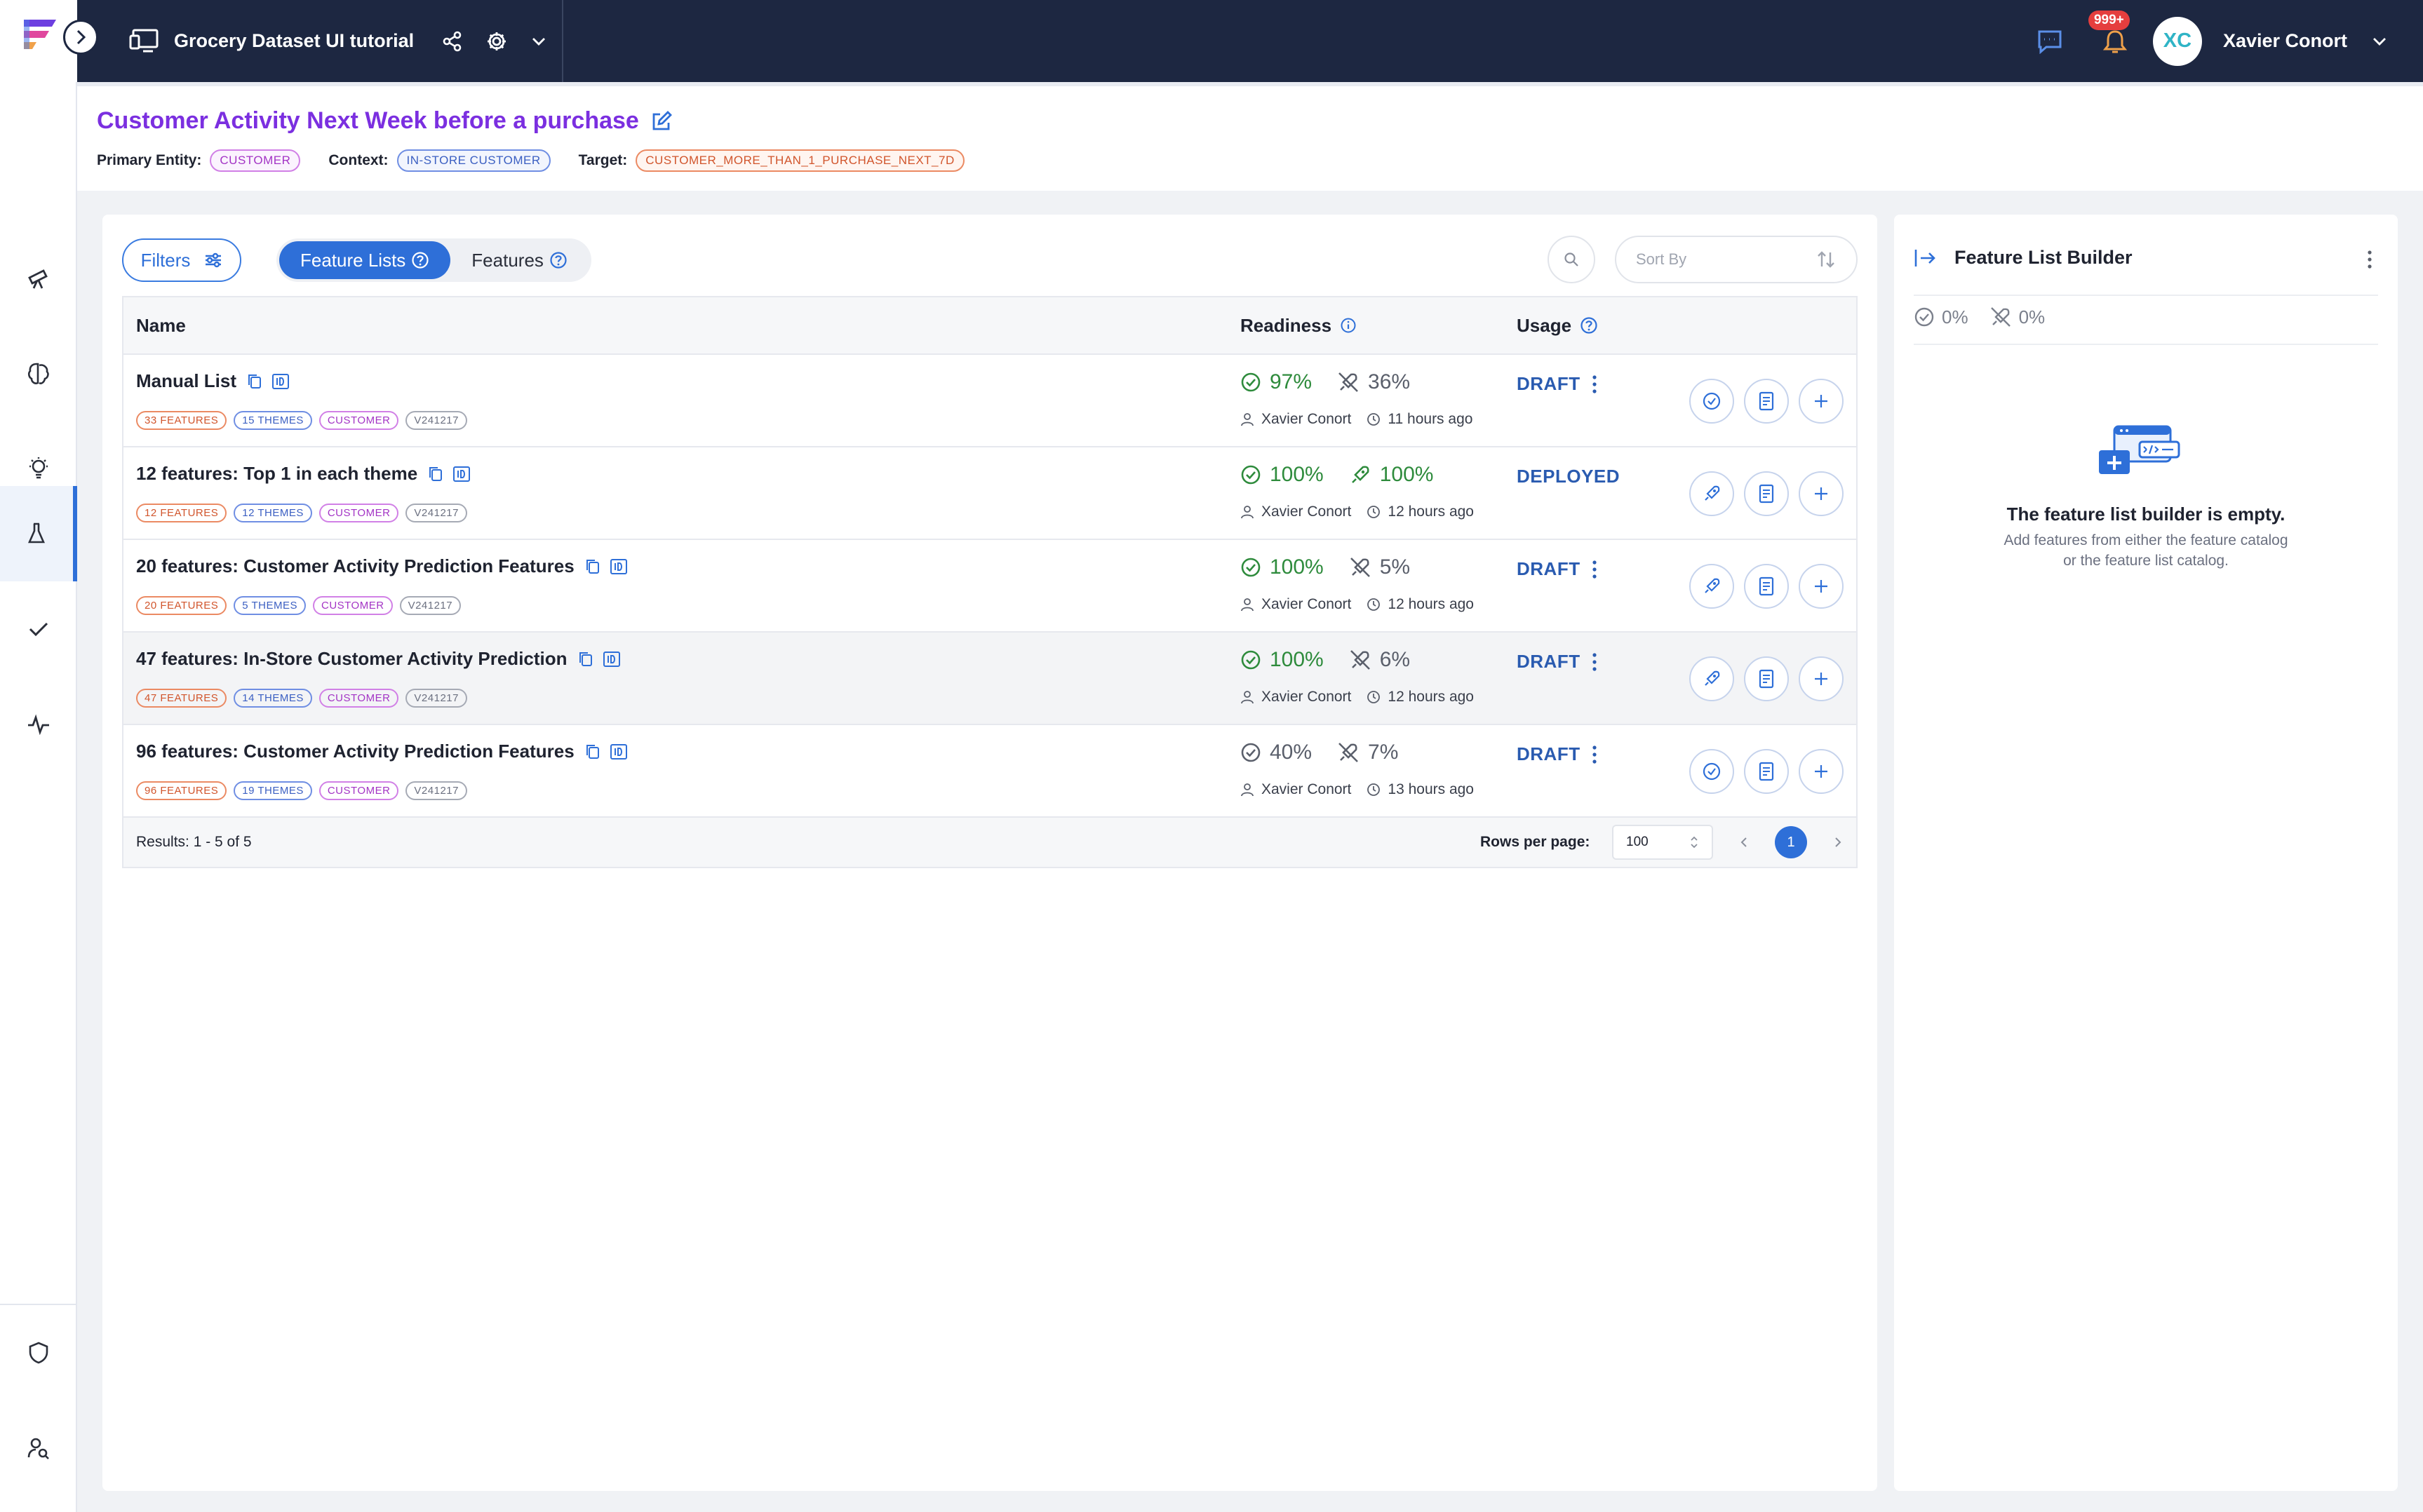 This screenshot has height=1512, width=2423. I want to click on tab-features: Features, so click(520, 260).